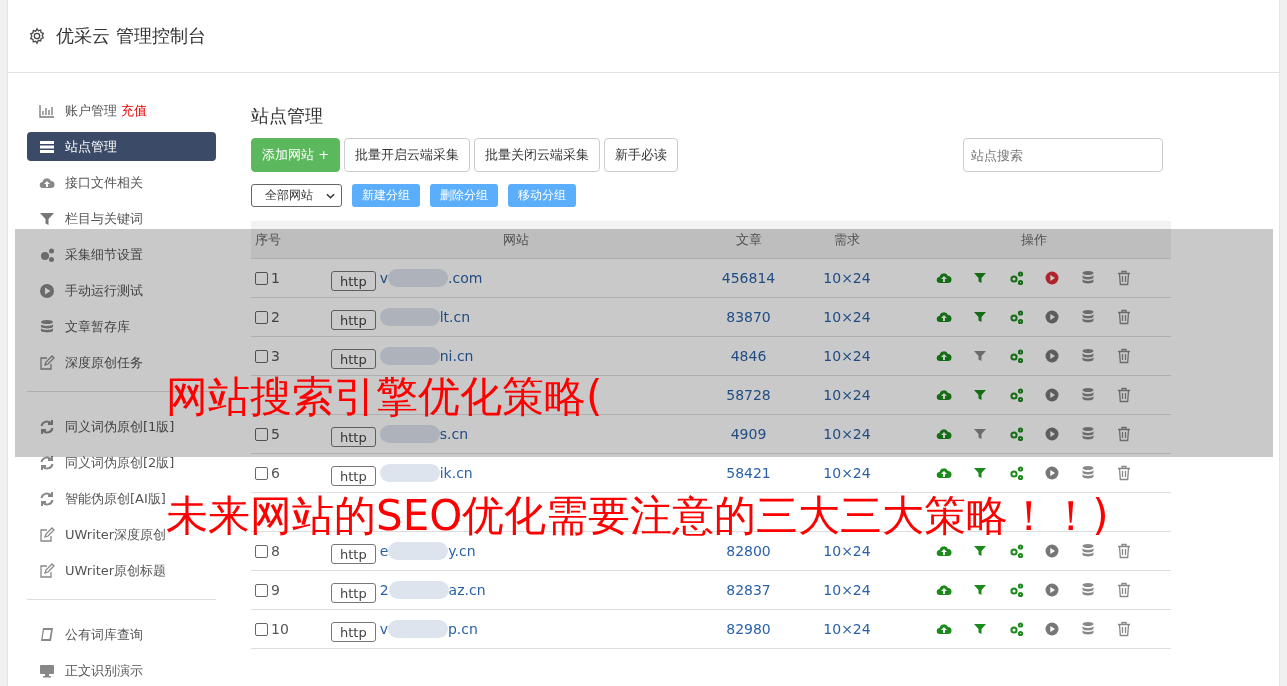 The width and height of the screenshot is (1287, 686). Describe the element at coordinates (1063, 155) in the screenshot. I see `search-field: 站点搜索` at that location.